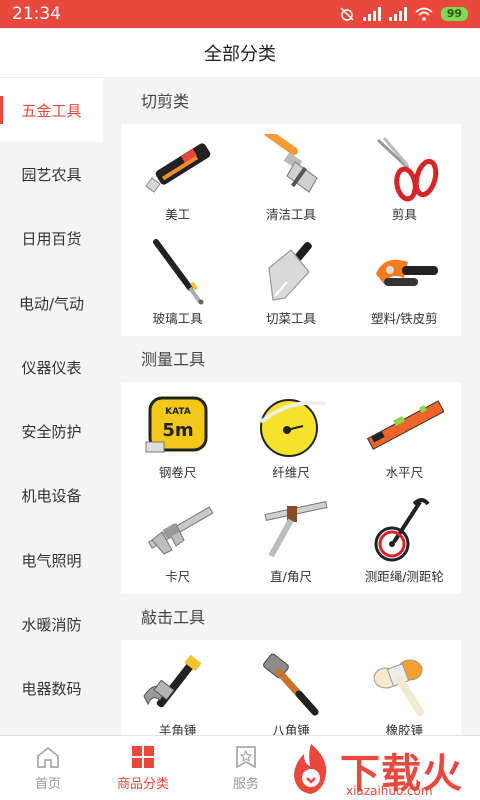 This screenshot has width=480, height=800. Describe the element at coordinates (177, 430) in the screenshot. I see `tape-length: 5m` at that location.